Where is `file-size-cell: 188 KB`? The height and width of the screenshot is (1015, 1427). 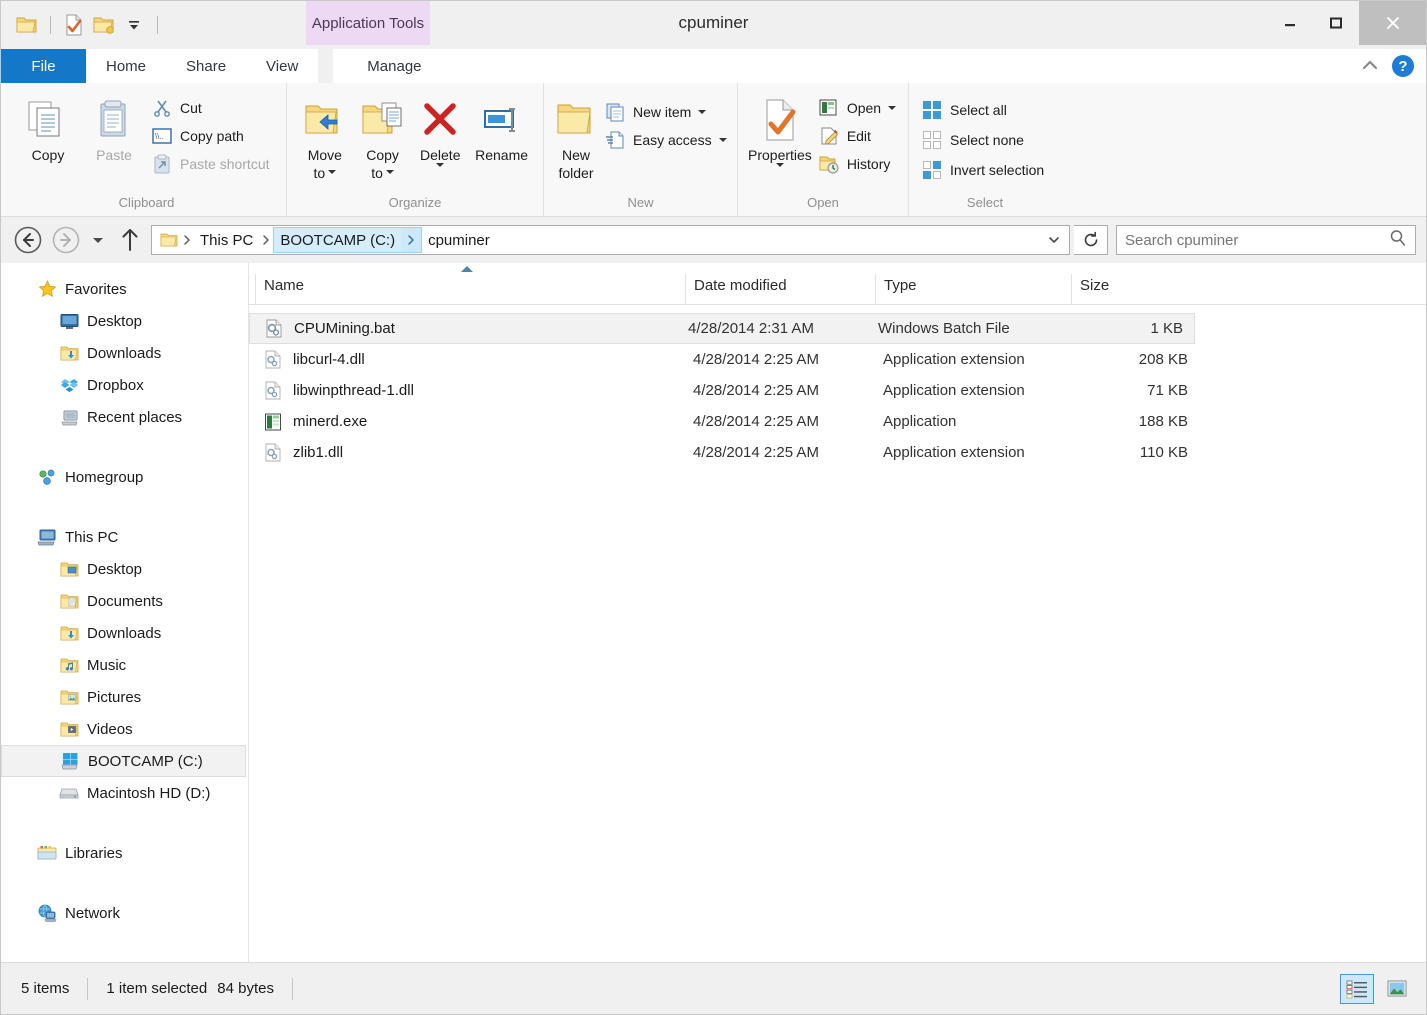 file-size-cell: 188 KB is located at coordinates (1163, 421).